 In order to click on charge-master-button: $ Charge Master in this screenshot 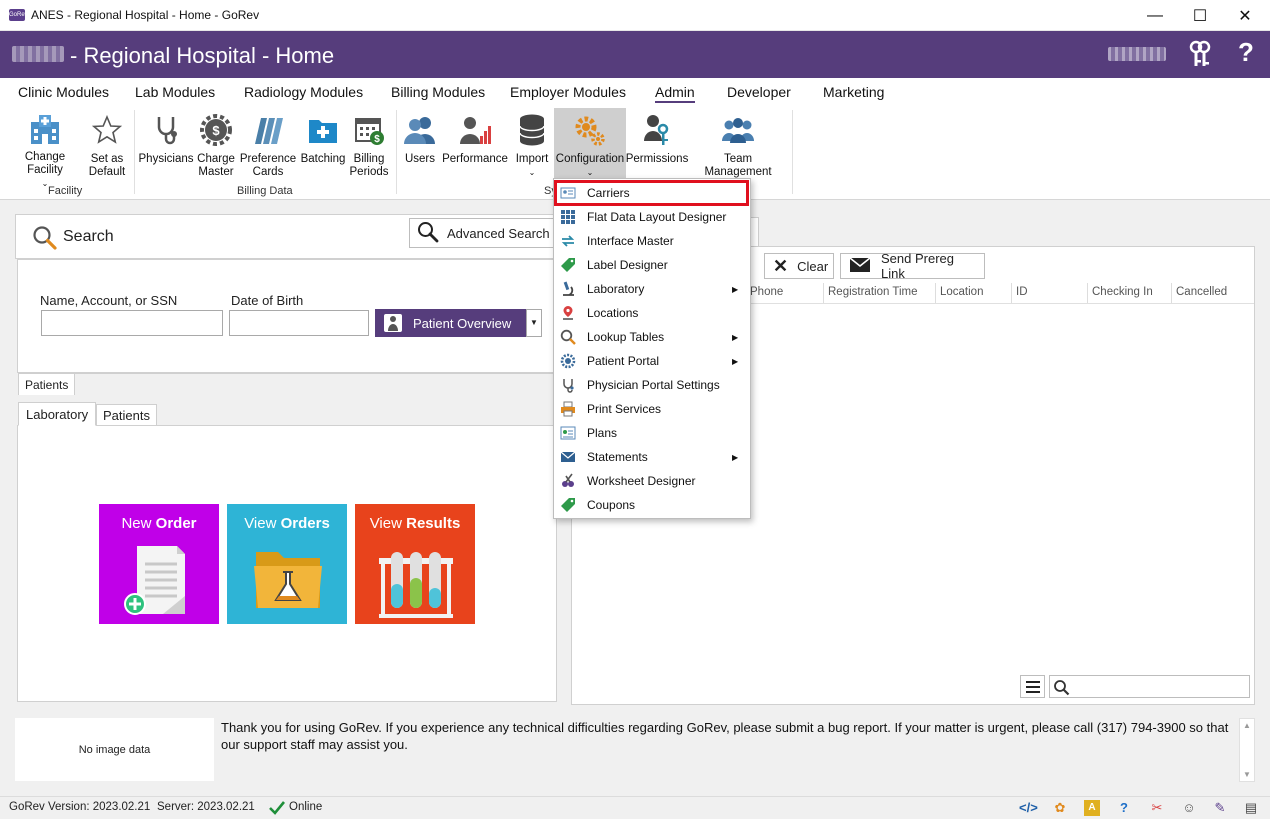, I will do `click(216, 149)`.